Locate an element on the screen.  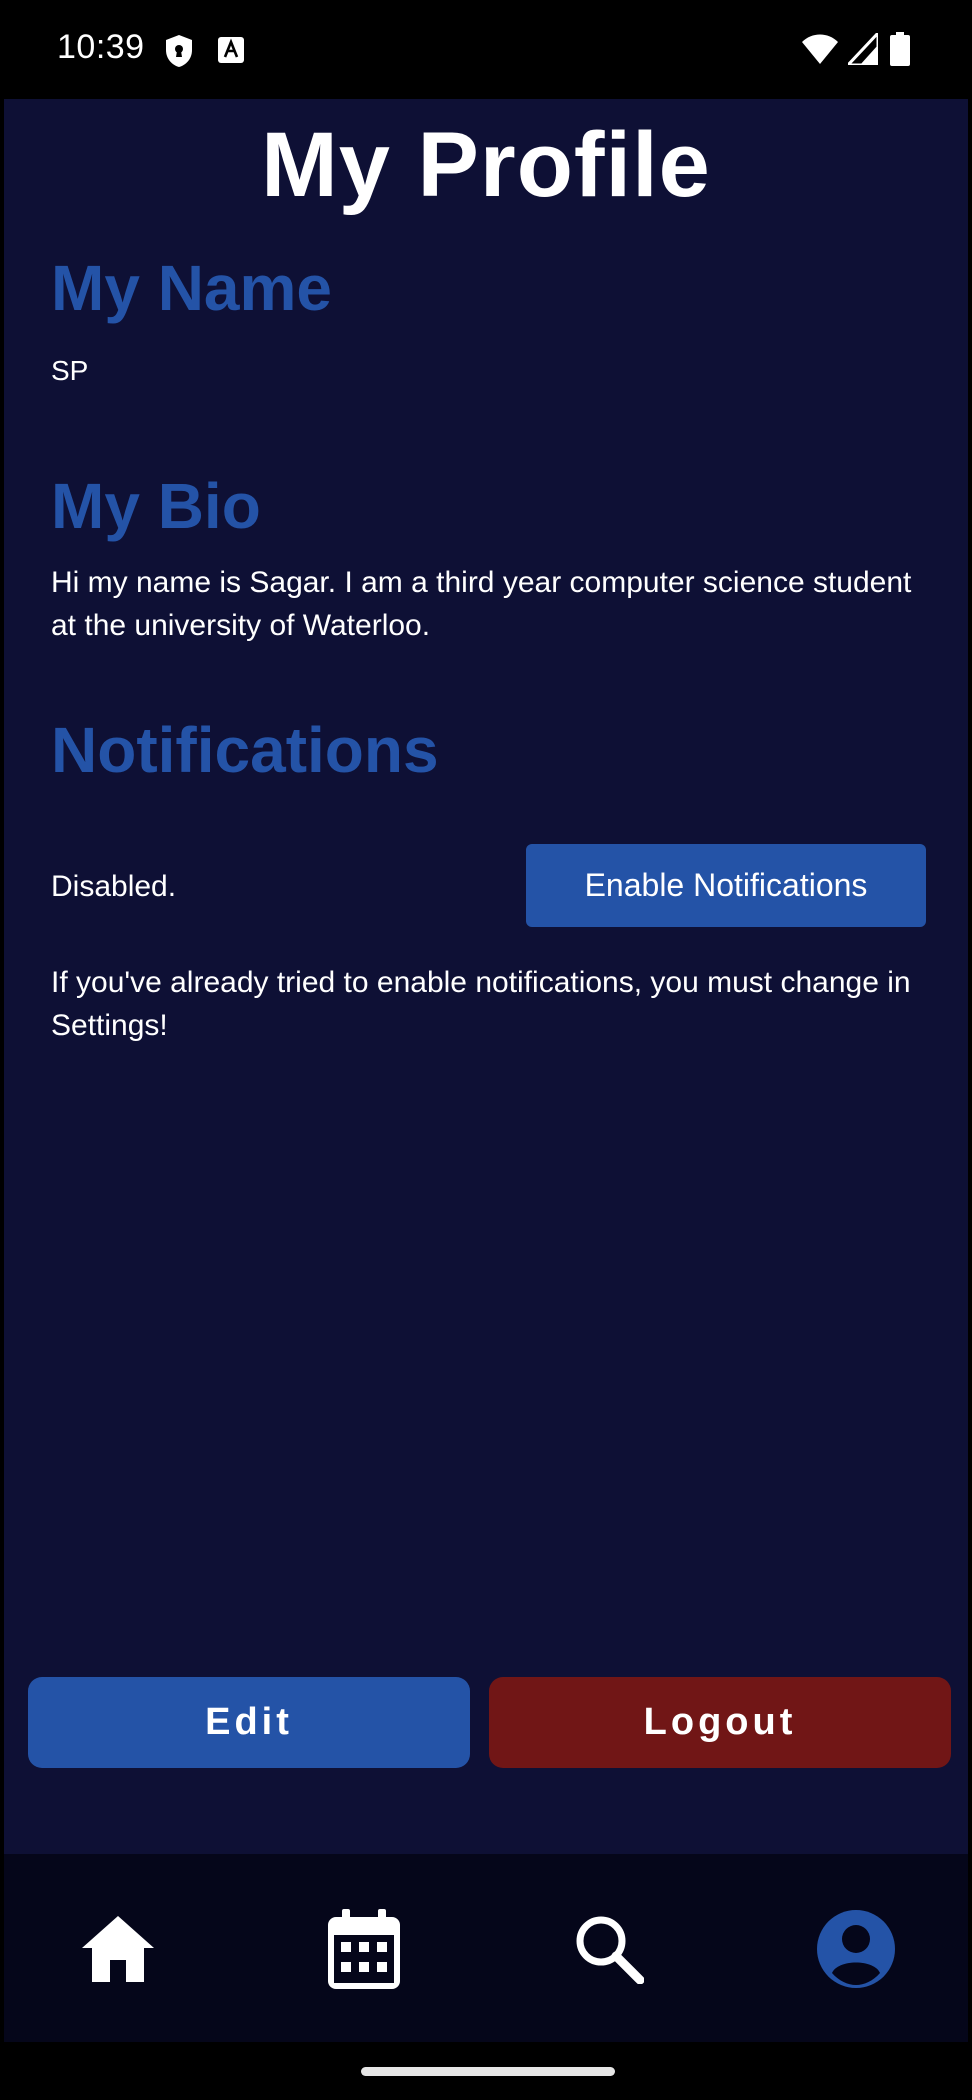
bottom-navigation is located at coordinates (486, 1948).